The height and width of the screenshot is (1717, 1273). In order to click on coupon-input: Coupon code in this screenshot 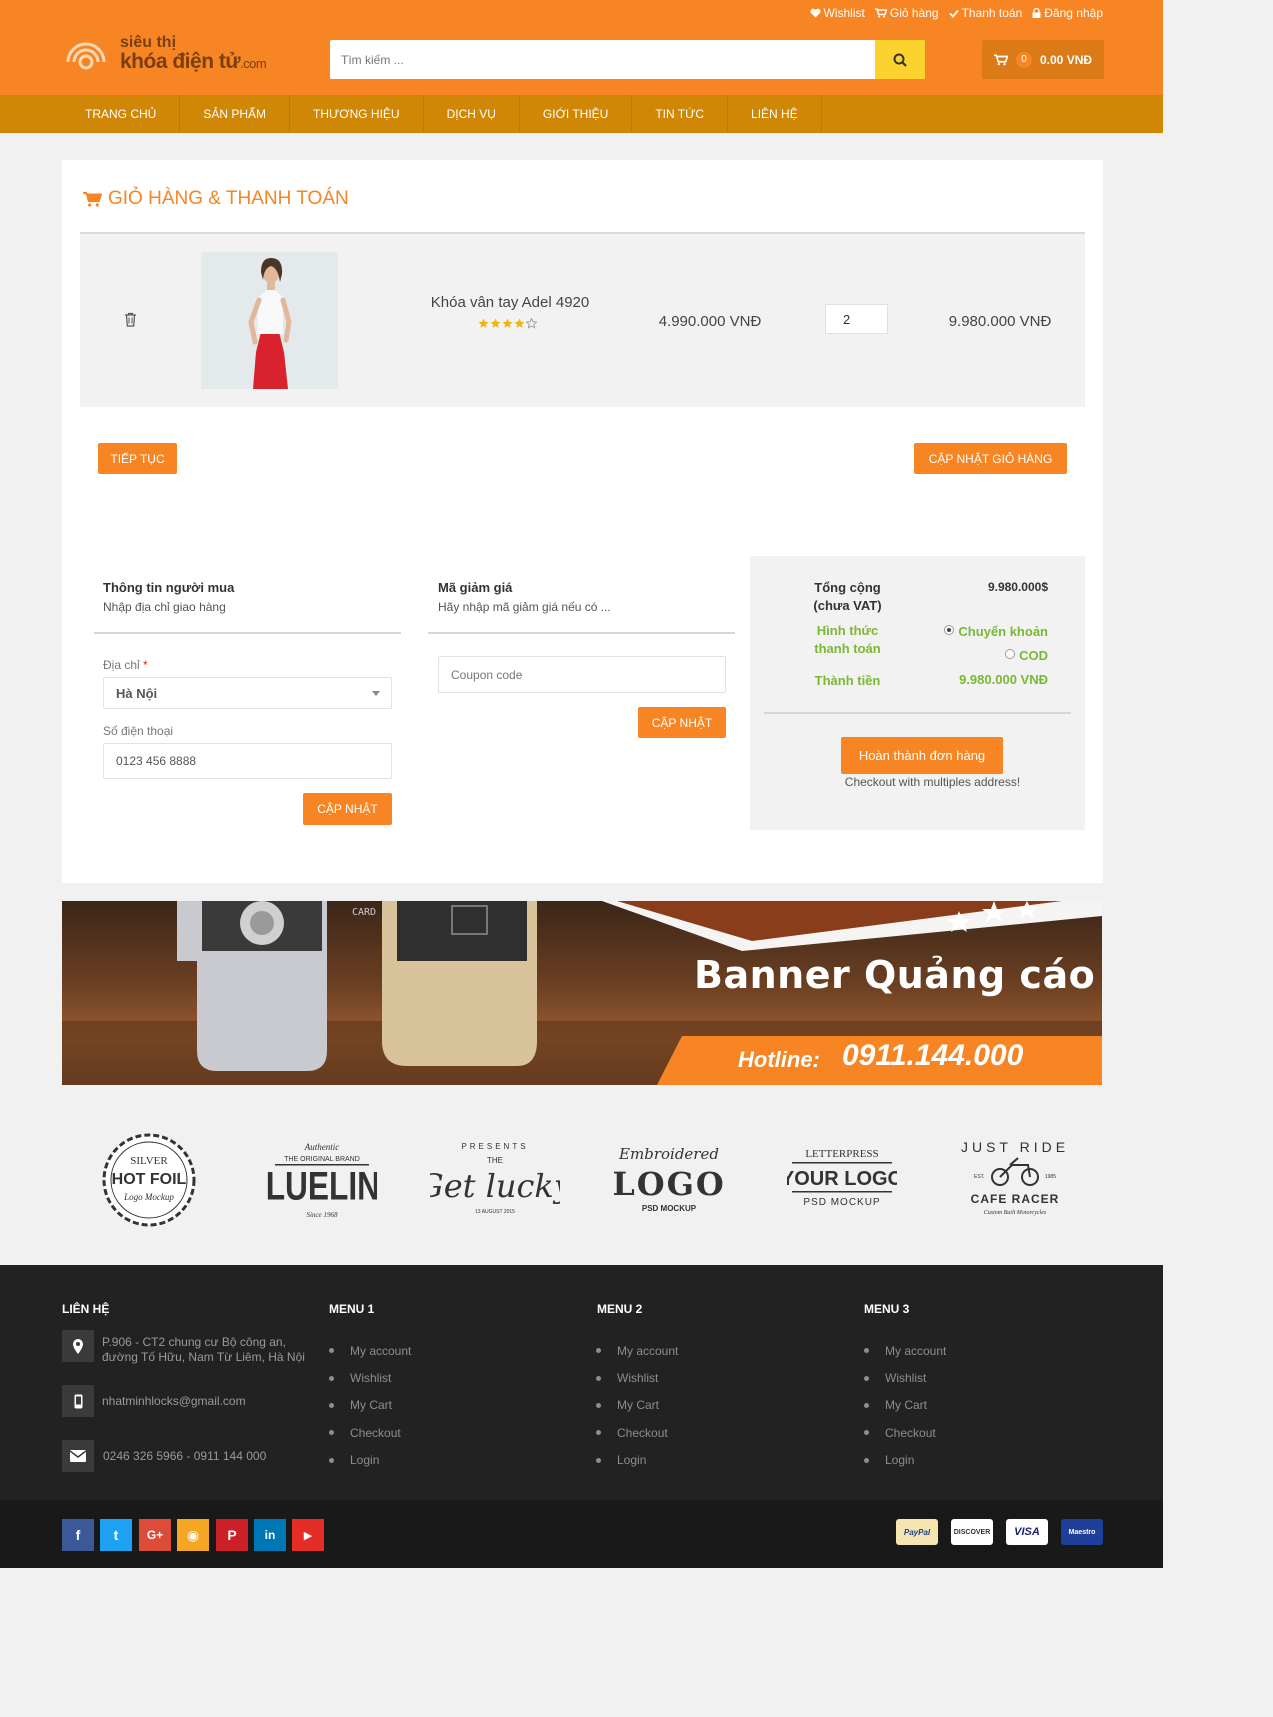, I will do `click(582, 674)`.